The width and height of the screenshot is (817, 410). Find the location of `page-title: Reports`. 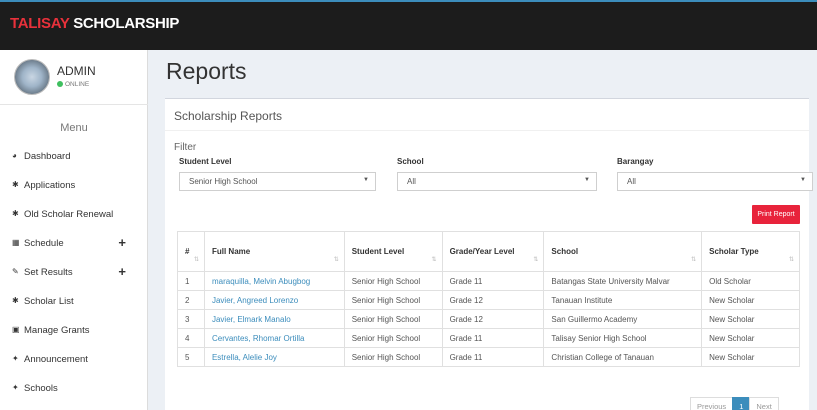

page-title: Reports is located at coordinates (206, 71).